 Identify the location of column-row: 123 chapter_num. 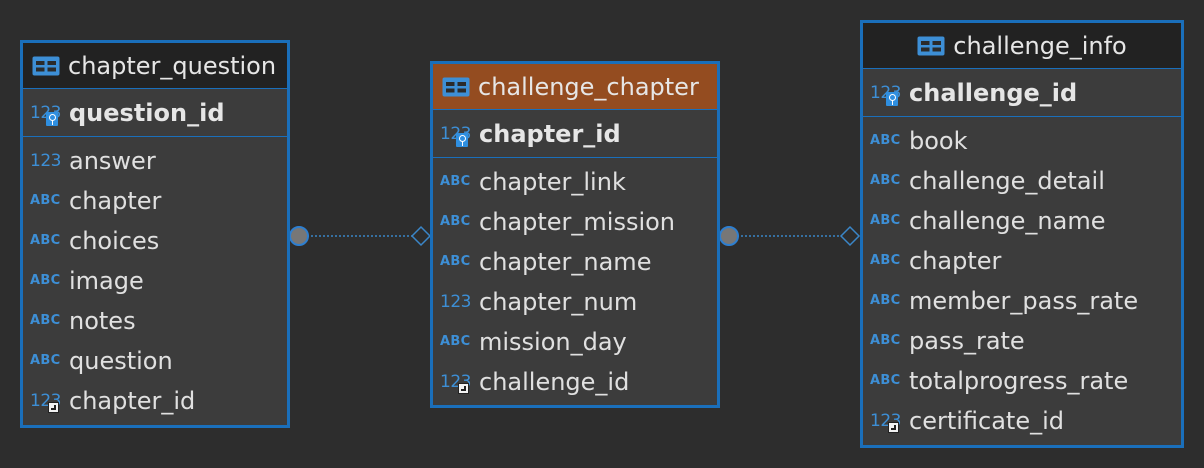
(575, 302).